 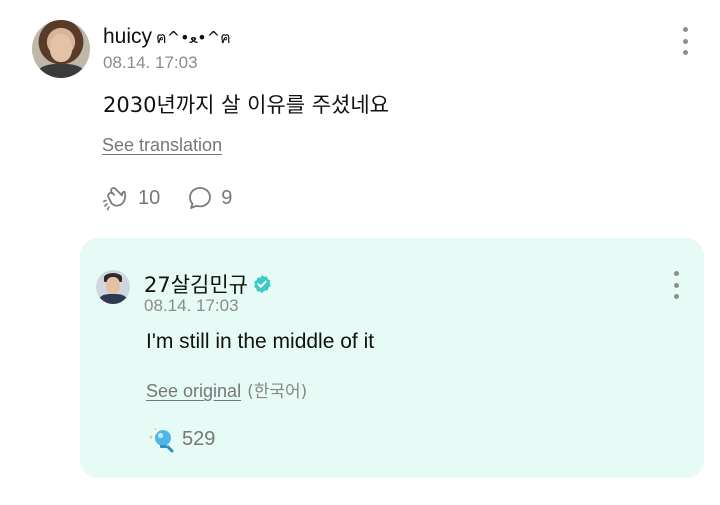 I want to click on reply-like-button: 529, so click(x=180, y=439).